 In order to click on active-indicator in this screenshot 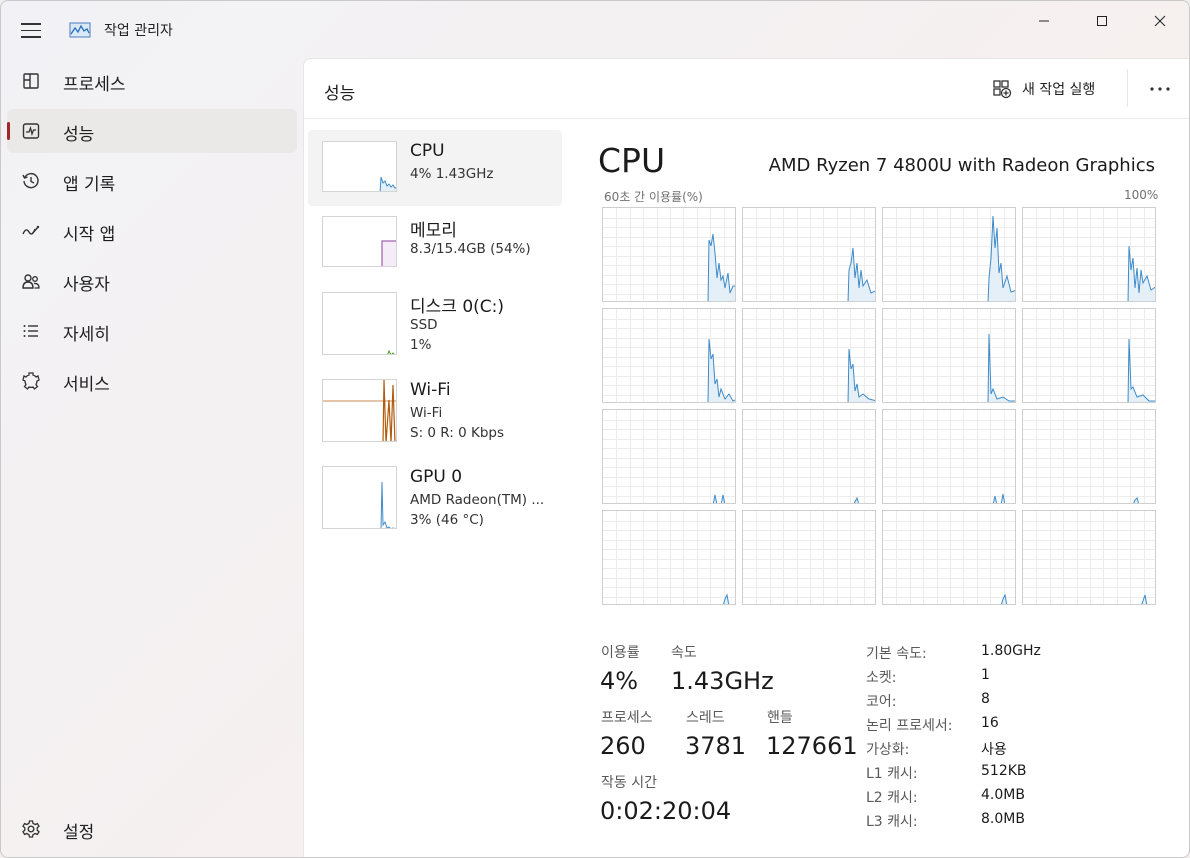, I will do `click(8, 131)`.